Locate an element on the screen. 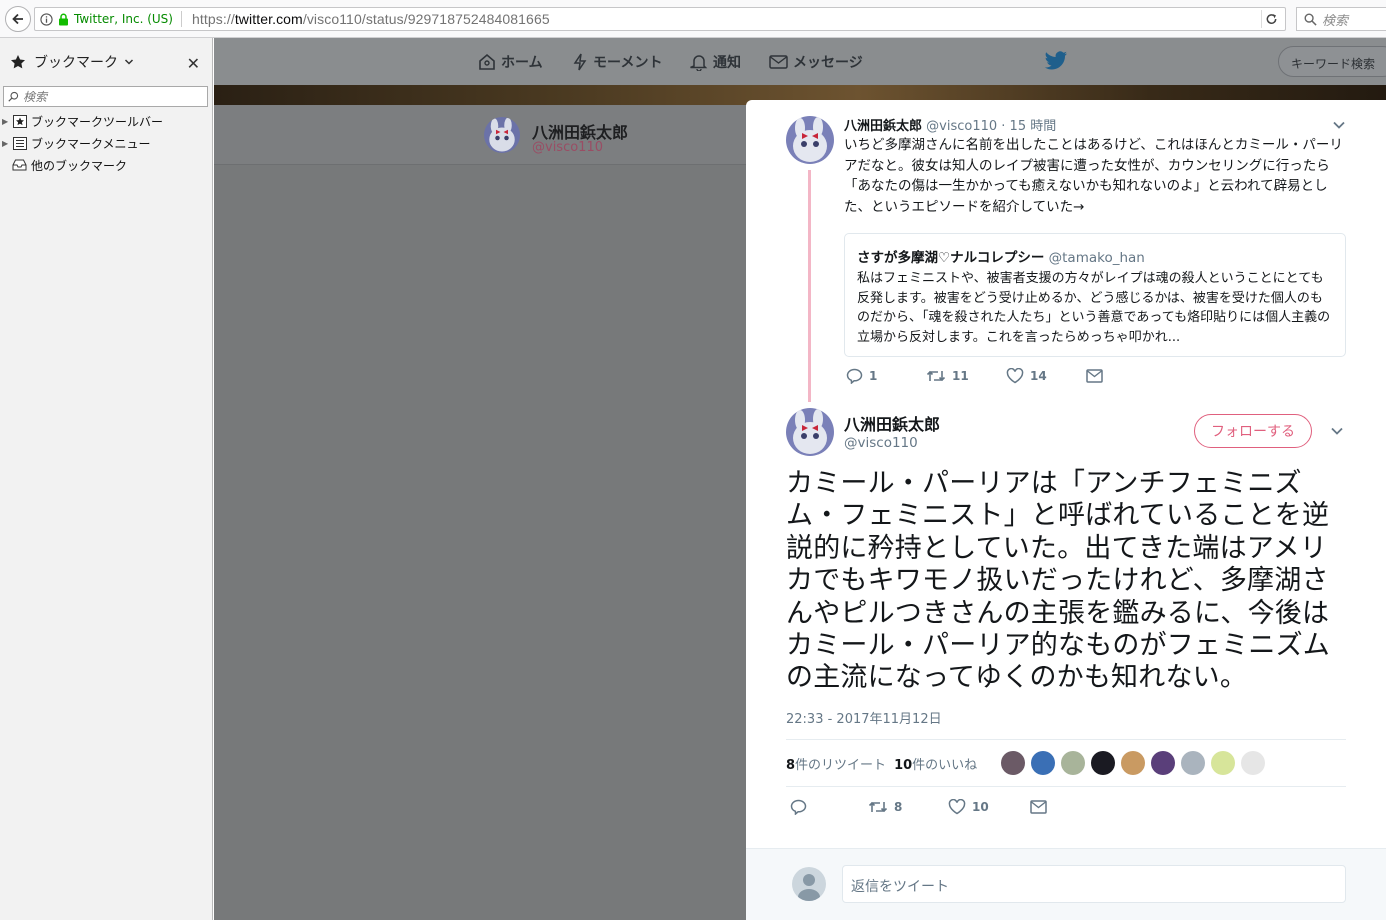 This screenshot has height=920, width=1386. thread-connector is located at coordinates (809, 286).